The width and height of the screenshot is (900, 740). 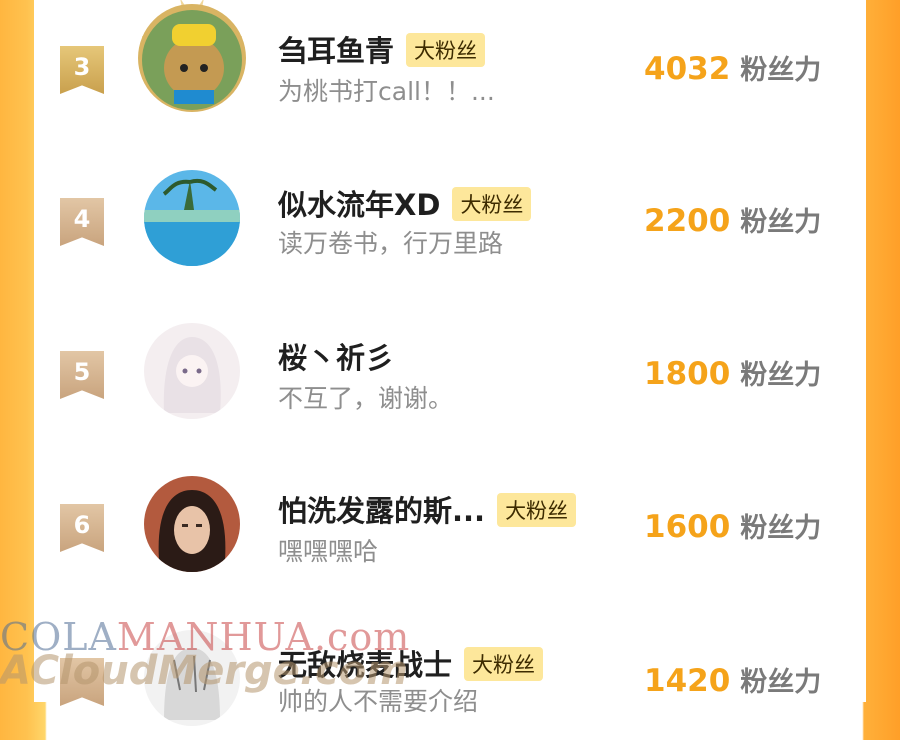 What do you see at coordinates (687, 69) in the screenshot?
I see `fan-power-value: 4032` at bounding box center [687, 69].